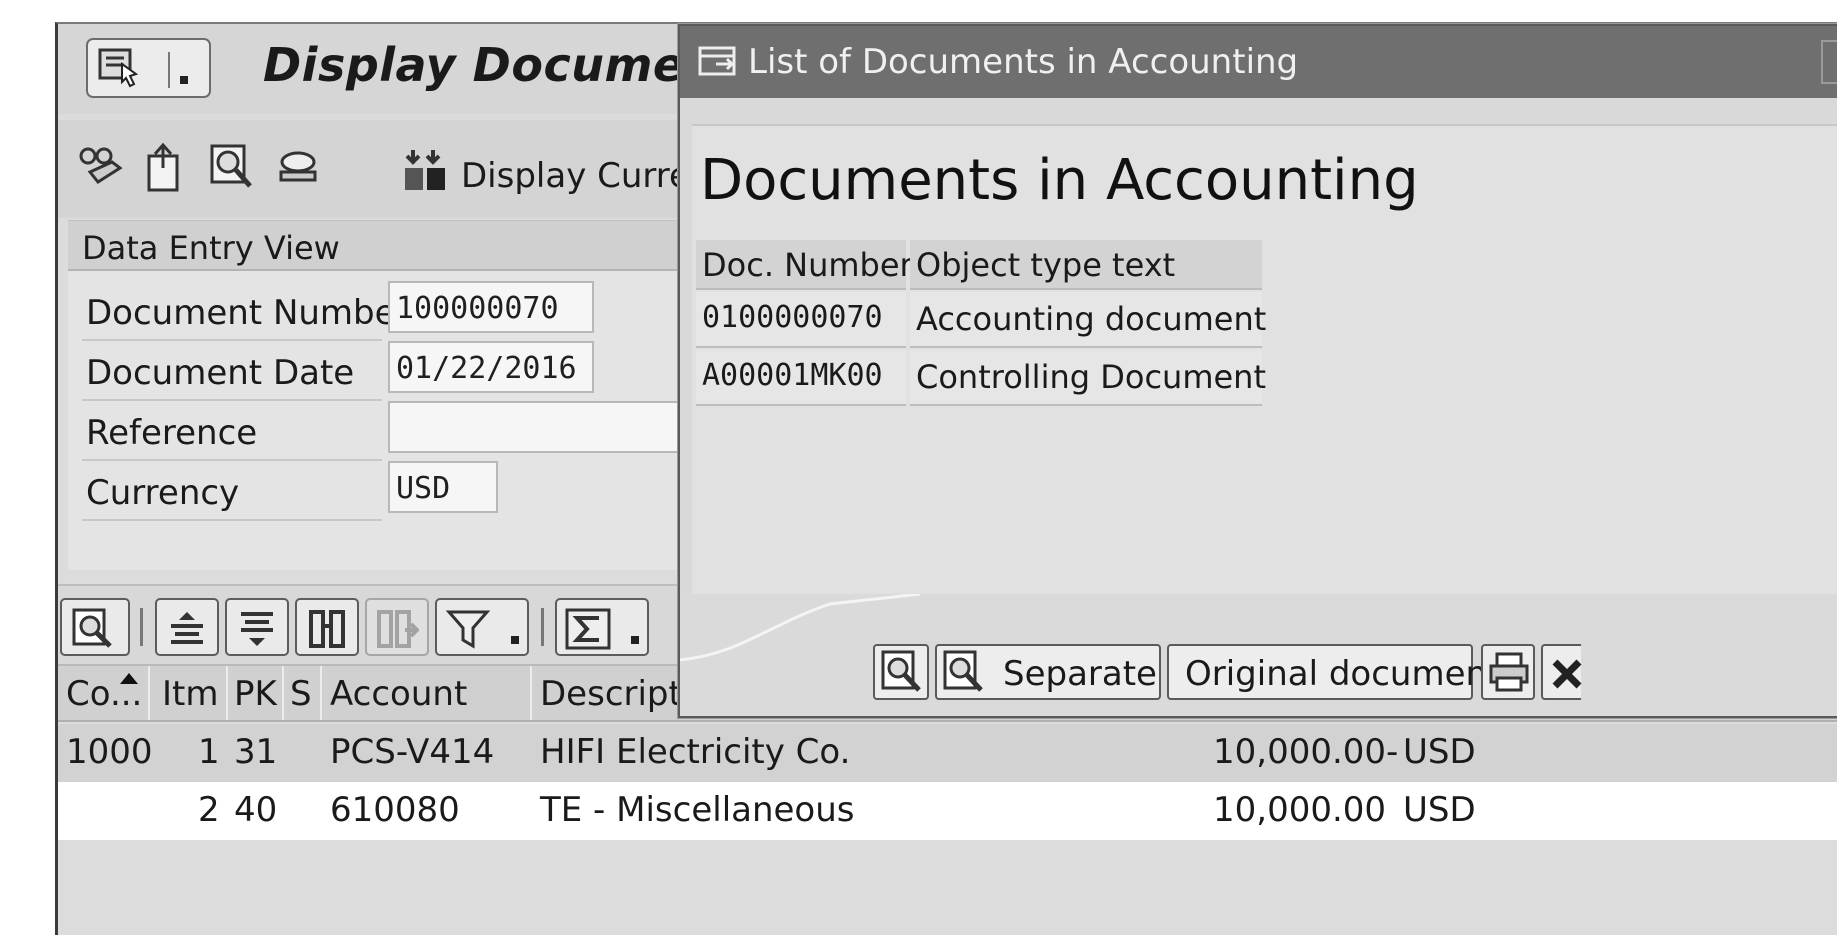 The width and height of the screenshot is (1837, 935). I want to click on print-button, so click(1508, 672).